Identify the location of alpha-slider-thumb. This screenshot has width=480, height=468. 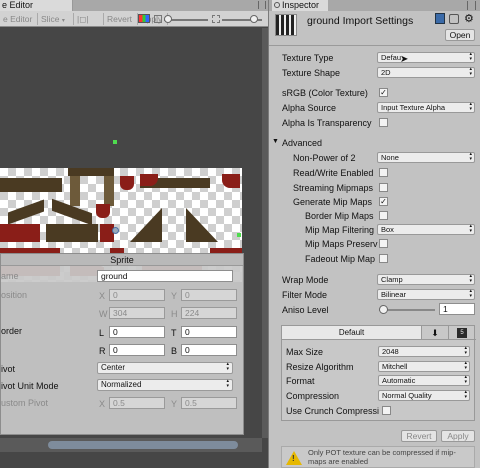
(168, 19).